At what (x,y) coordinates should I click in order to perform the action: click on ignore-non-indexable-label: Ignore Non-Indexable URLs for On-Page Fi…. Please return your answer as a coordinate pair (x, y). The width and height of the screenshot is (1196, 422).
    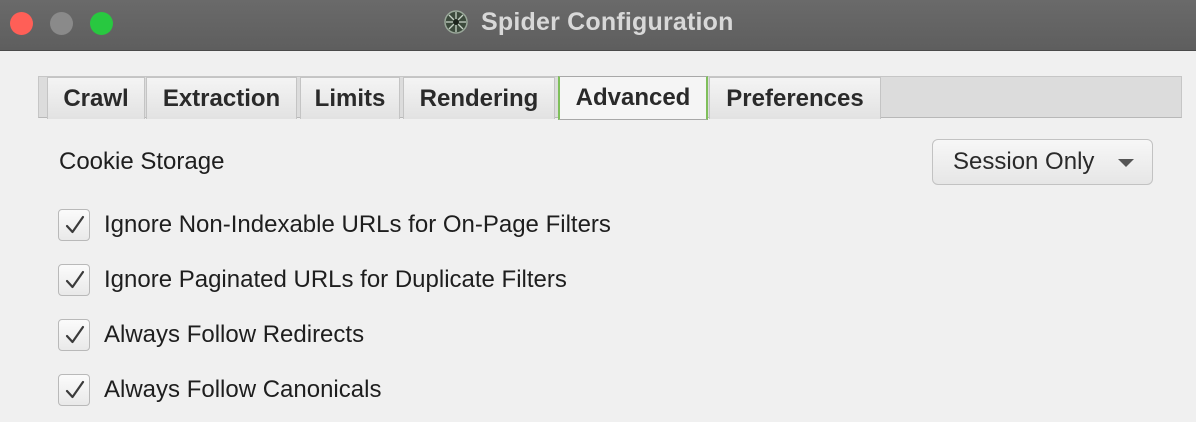
    Looking at the image, I should click on (357, 224).